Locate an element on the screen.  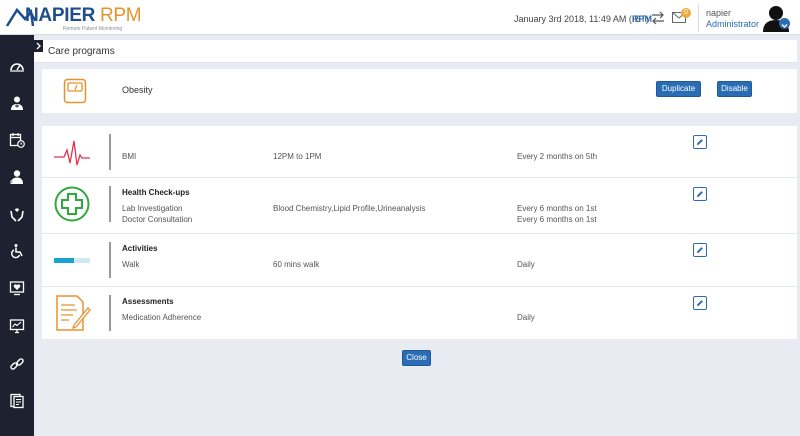
wheelchair-icon is located at coordinates (17, 251).